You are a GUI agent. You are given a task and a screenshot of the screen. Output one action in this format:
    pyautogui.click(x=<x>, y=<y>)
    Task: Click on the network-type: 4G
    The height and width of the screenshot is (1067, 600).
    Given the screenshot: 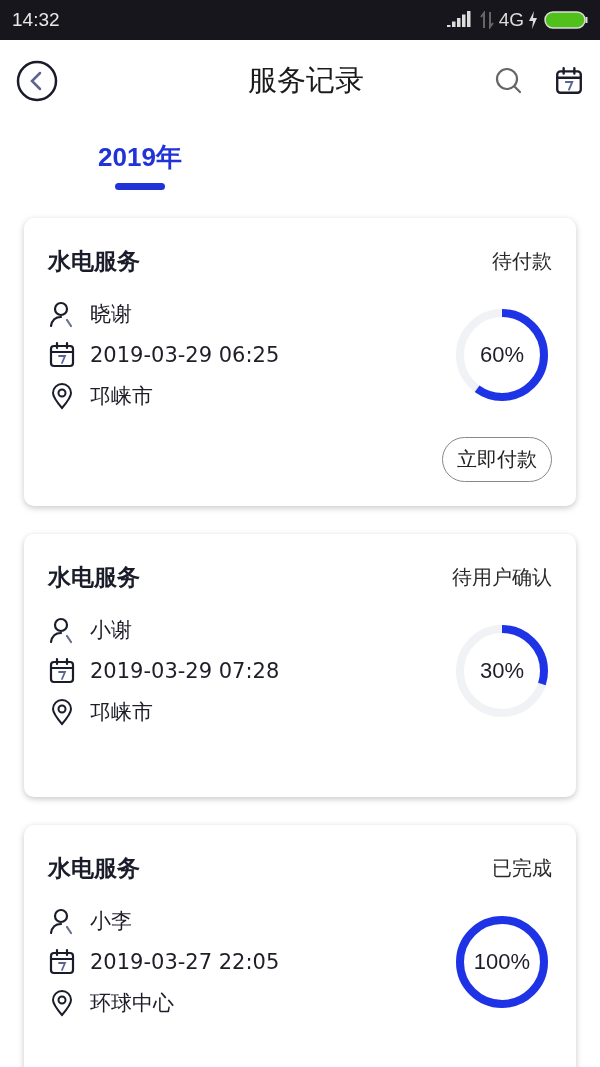 What is the action you would take?
    pyautogui.click(x=511, y=20)
    